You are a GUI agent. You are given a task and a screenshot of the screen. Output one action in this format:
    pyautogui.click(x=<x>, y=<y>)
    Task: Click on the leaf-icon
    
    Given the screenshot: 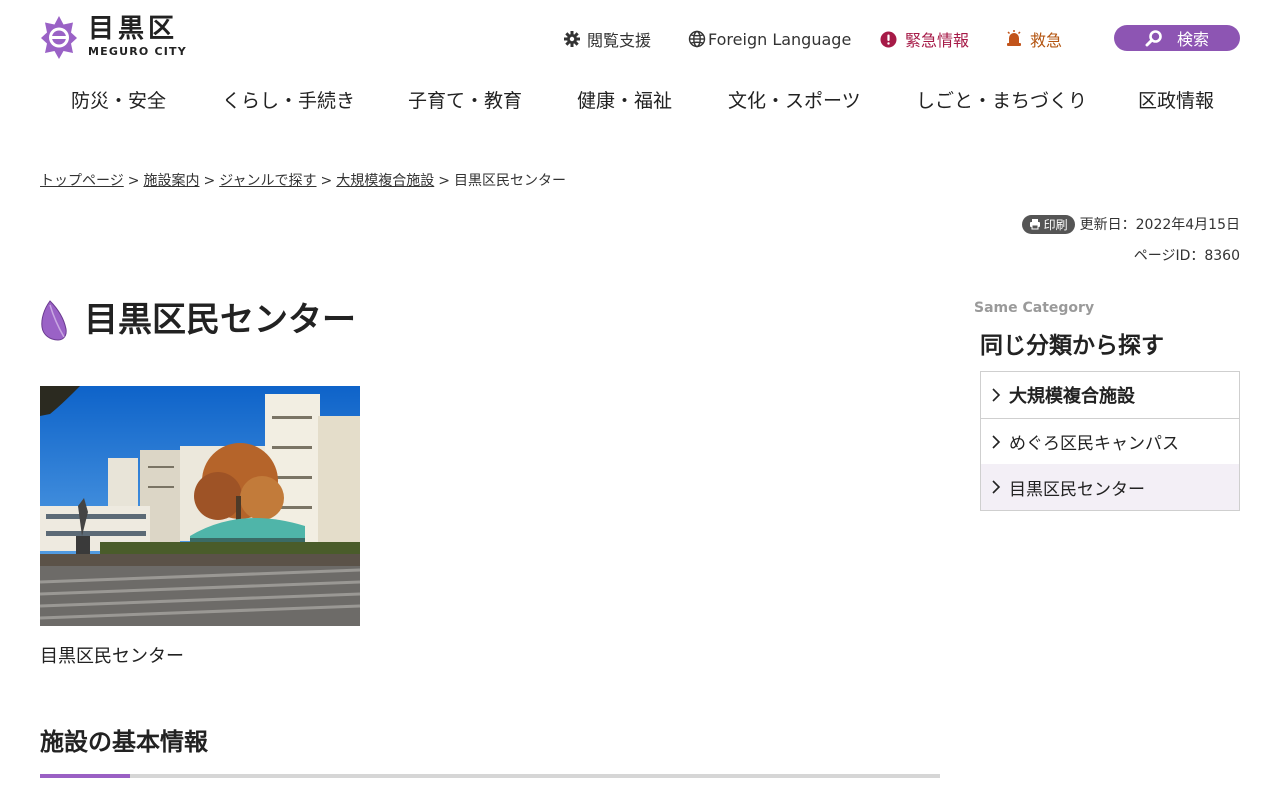 What is the action you would take?
    pyautogui.click(x=54, y=320)
    